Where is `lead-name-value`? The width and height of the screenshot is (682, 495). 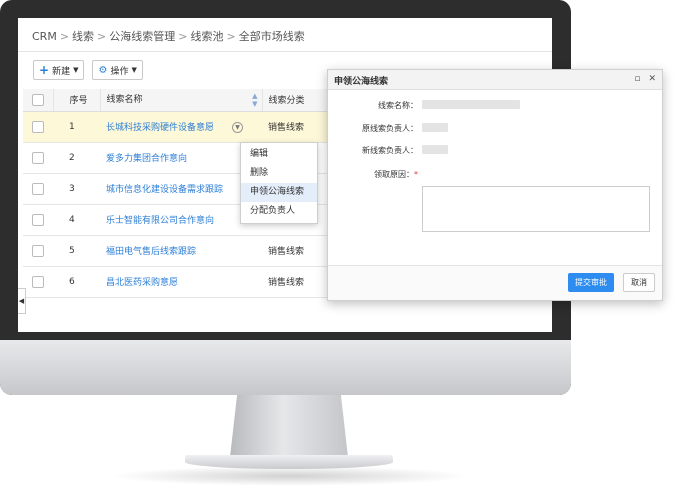
lead-name-value is located at coordinates (471, 104).